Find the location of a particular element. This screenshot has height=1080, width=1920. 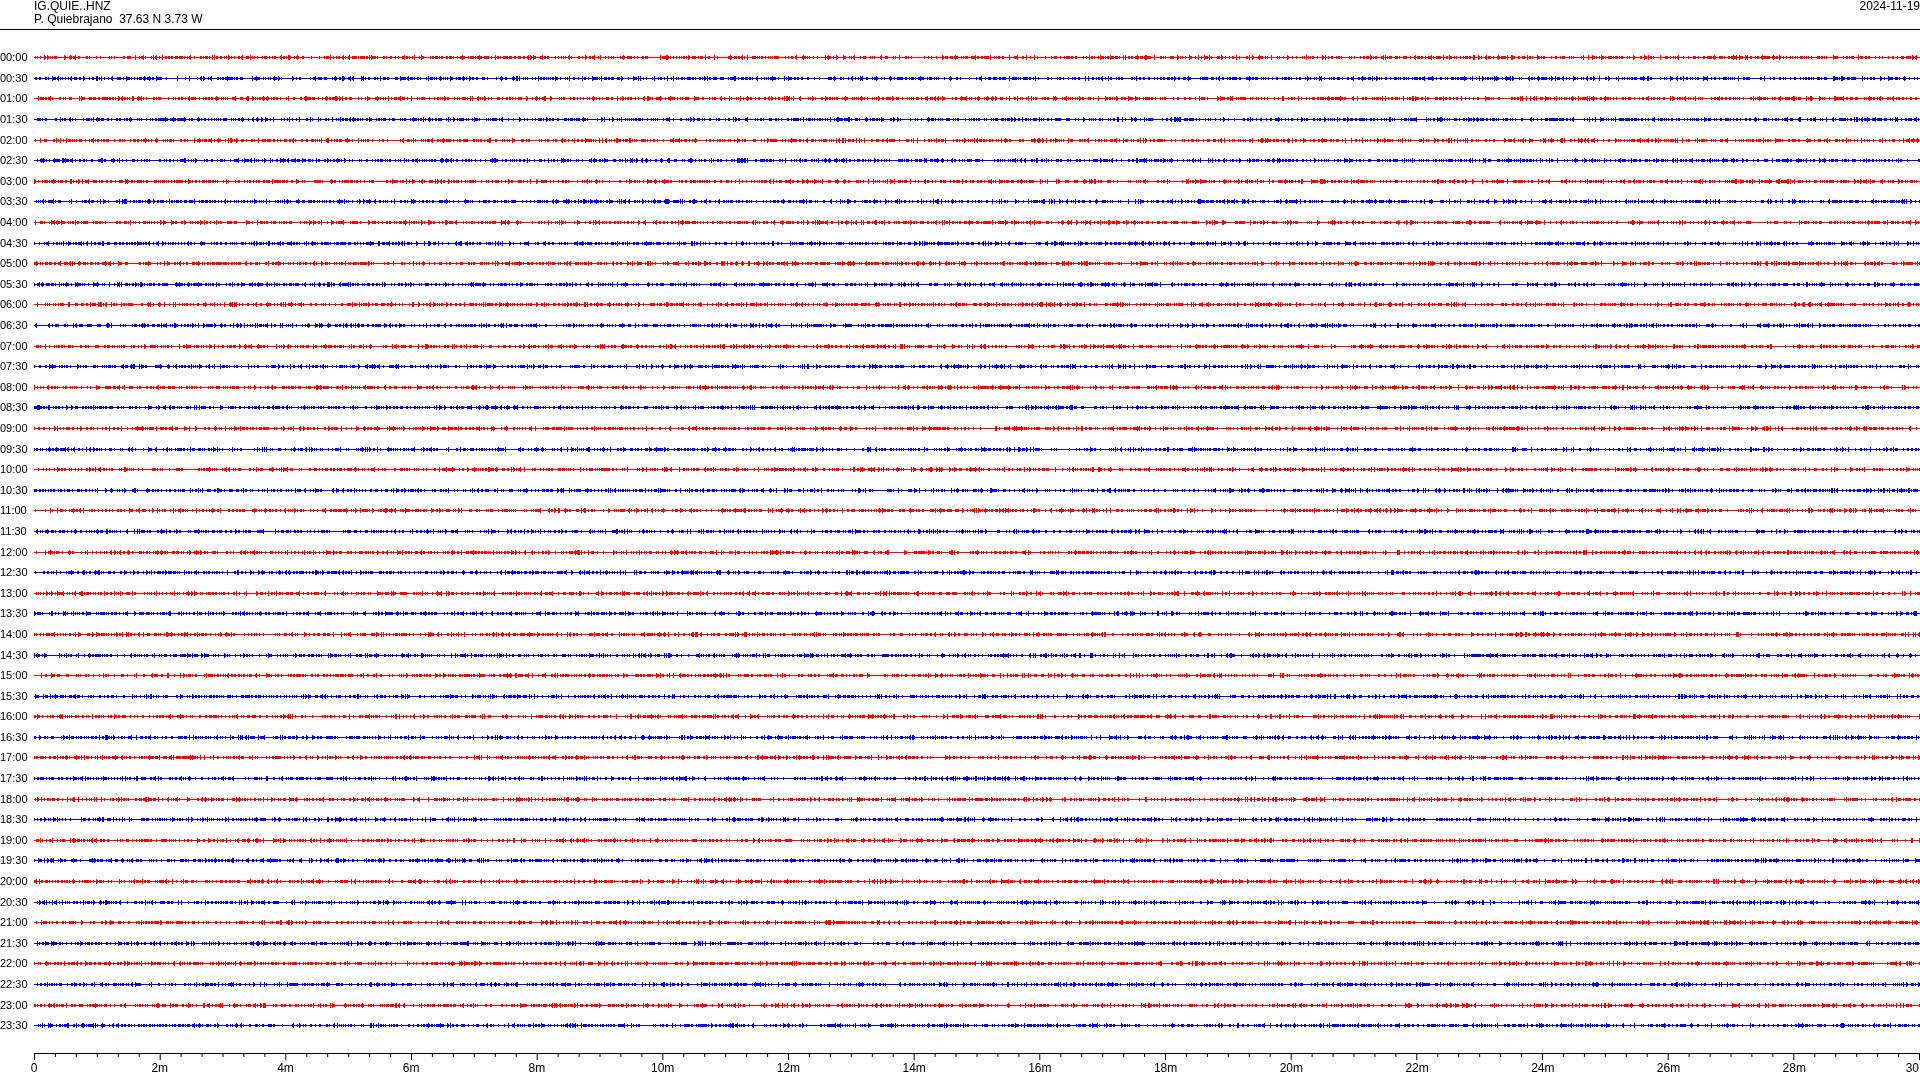

time-label: 21:30 is located at coordinates (14, 942).